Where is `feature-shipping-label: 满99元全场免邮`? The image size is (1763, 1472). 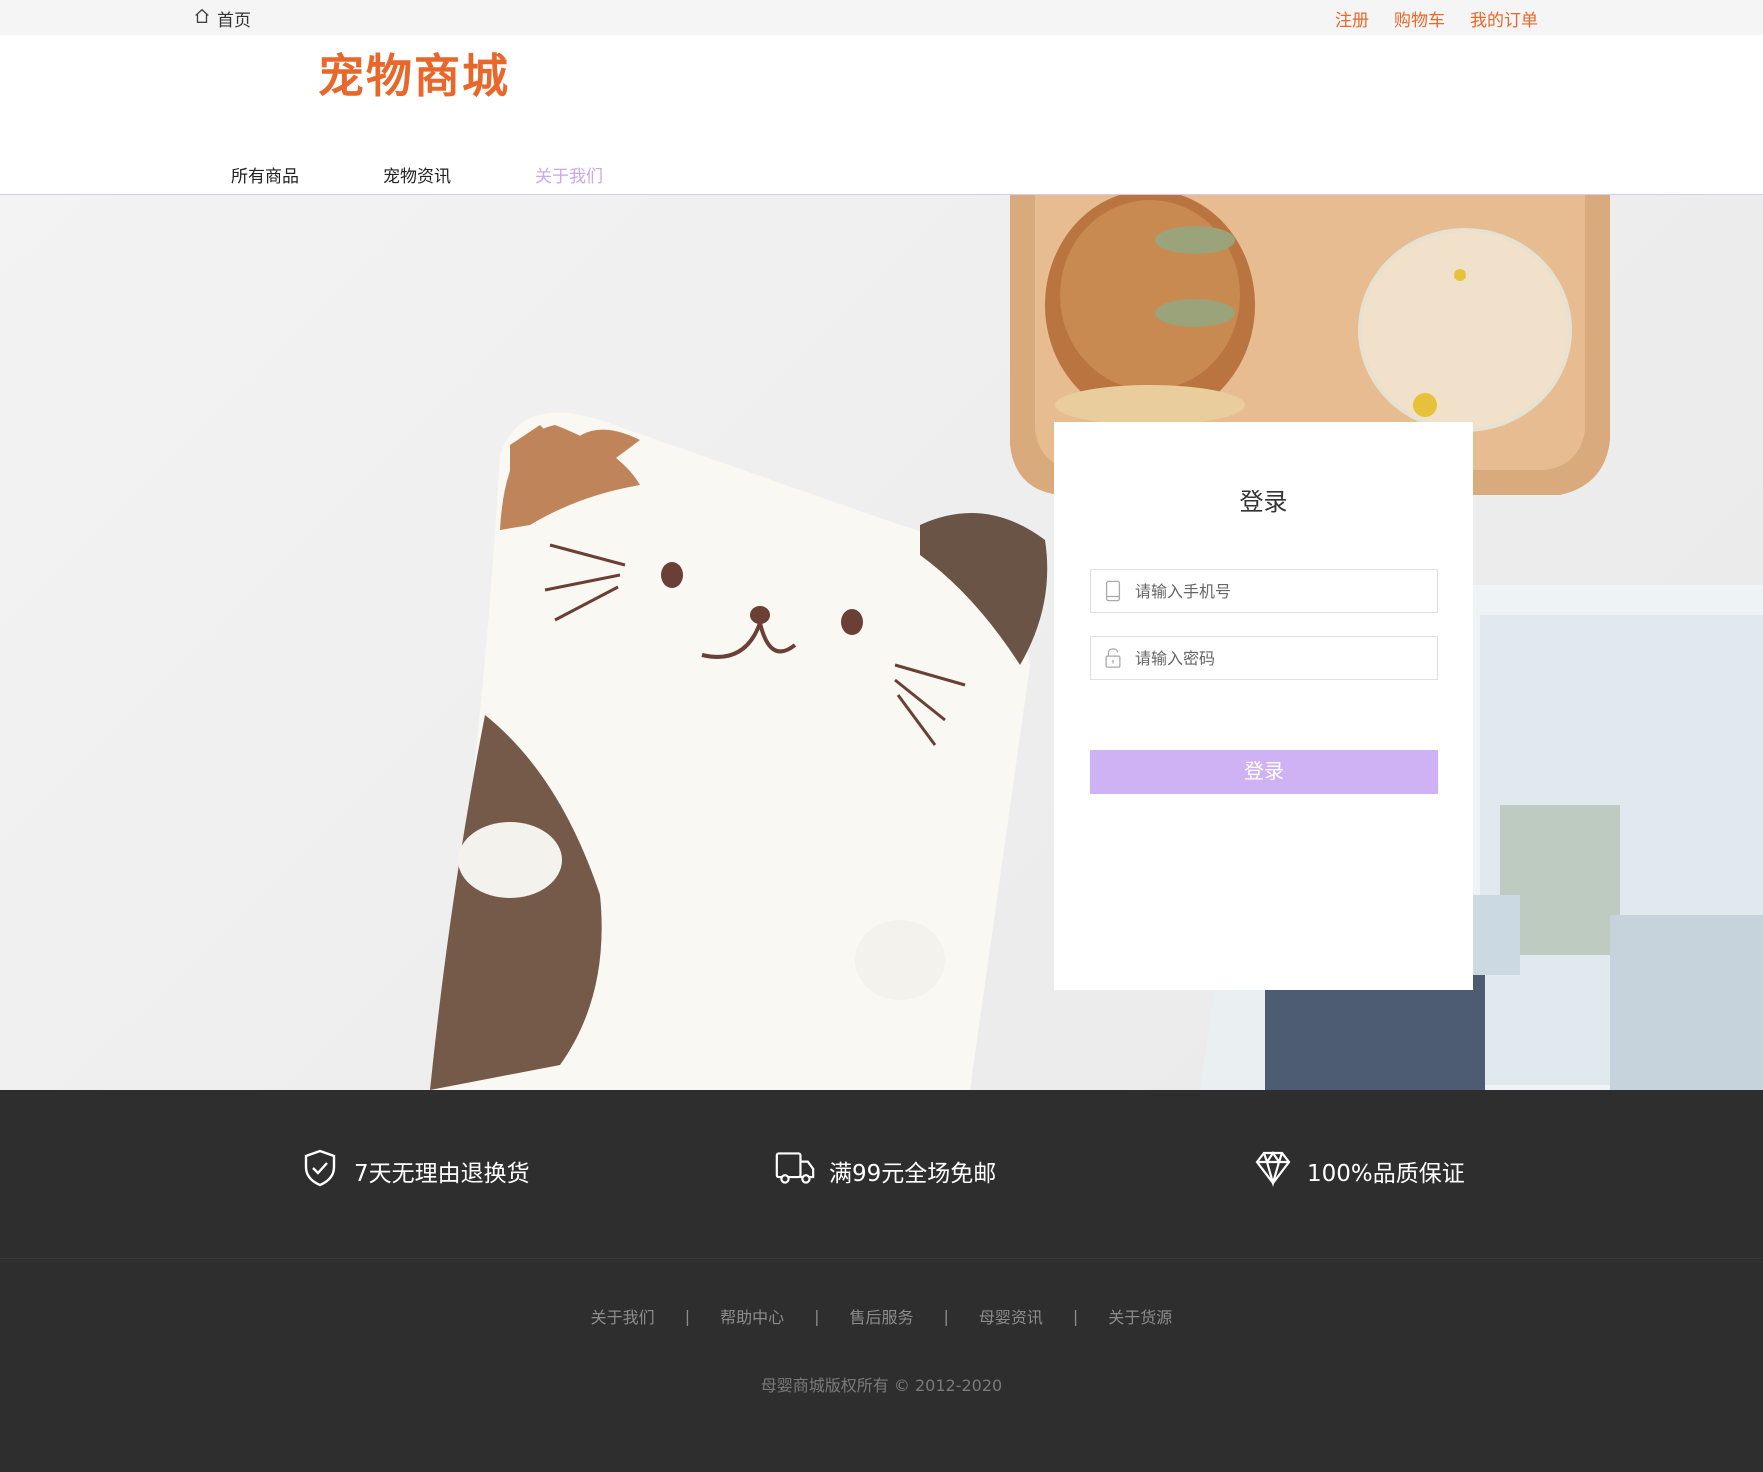 feature-shipping-label: 满99元全场免邮 is located at coordinates (913, 1174).